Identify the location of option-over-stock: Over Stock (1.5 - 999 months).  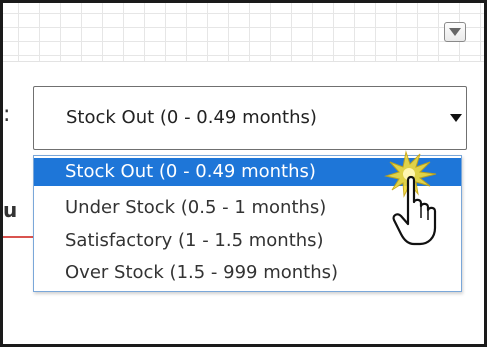
(247, 273).